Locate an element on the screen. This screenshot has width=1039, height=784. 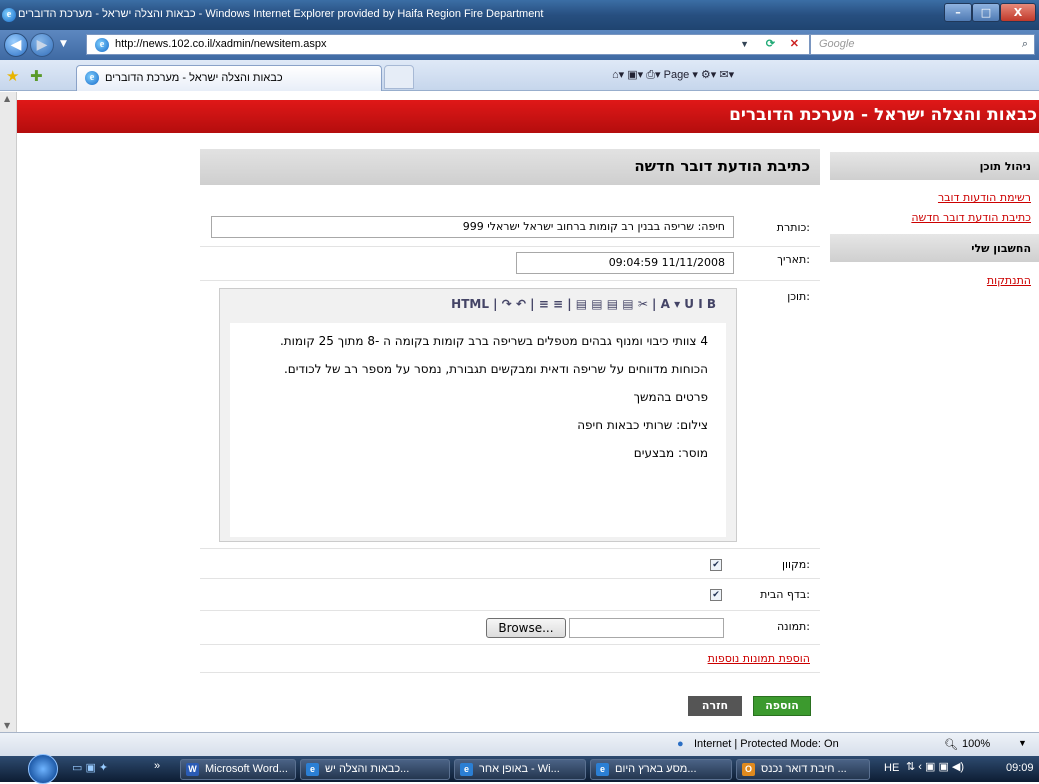
title-label: כותרת: is located at coordinates (793, 227).